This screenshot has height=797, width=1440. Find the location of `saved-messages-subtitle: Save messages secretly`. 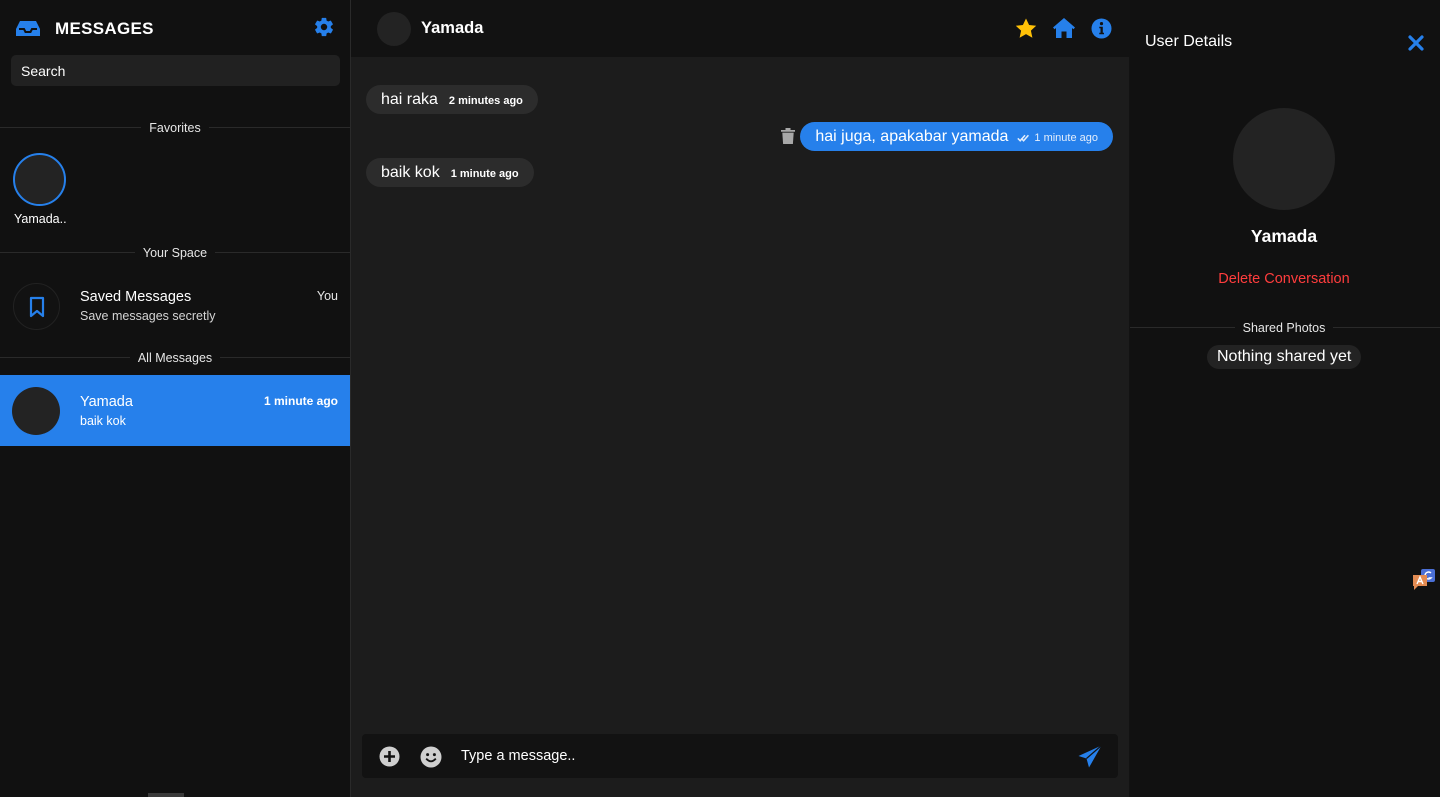

saved-messages-subtitle: Save messages secretly is located at coordinates (148, 316).